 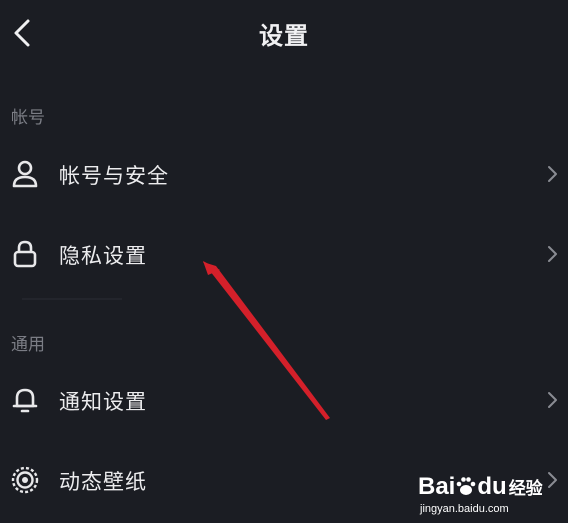 What do you see at coordinates (25, 480) in the screenshot?
I see `live-wallpaper-icon` at bounding box center [25, 480].